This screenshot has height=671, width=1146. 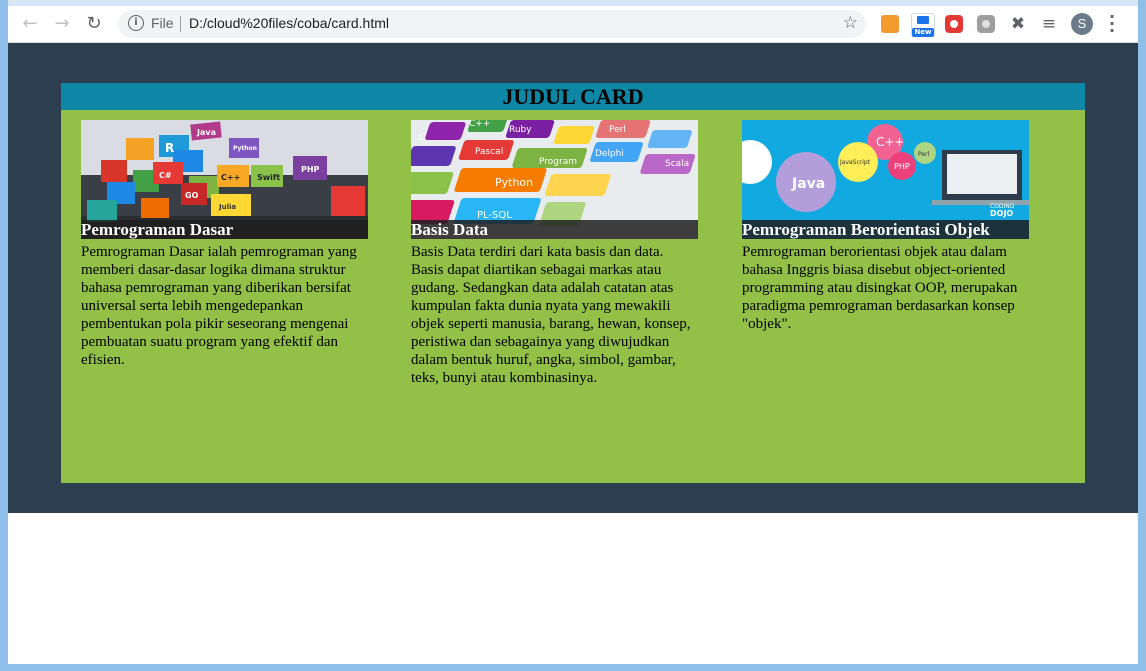 What do you see at coordinates (169, 148) in the screenshot?
I see `image-label-r: R` at bounding box center [169, 148].